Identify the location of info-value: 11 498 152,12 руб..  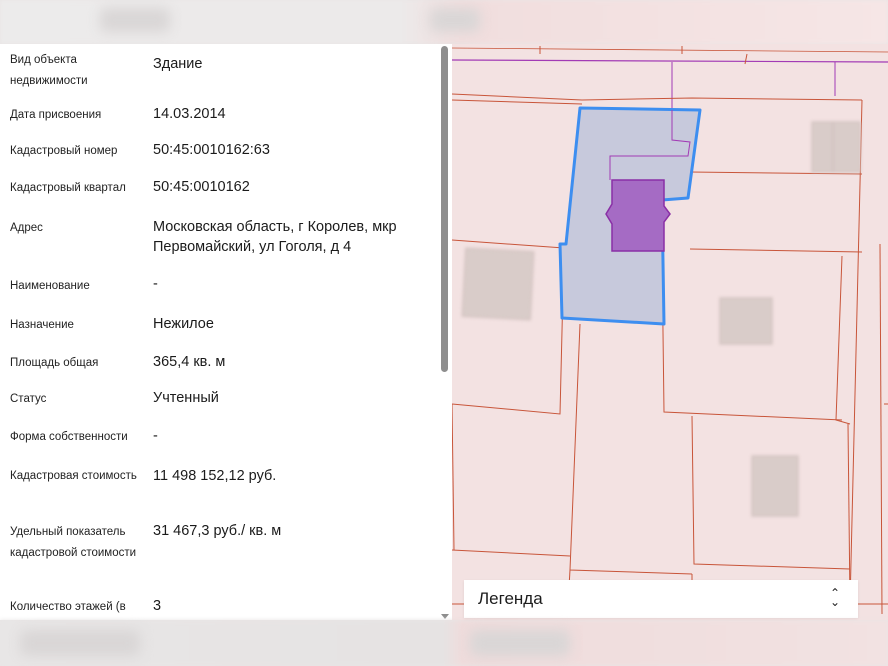
(215, 476).